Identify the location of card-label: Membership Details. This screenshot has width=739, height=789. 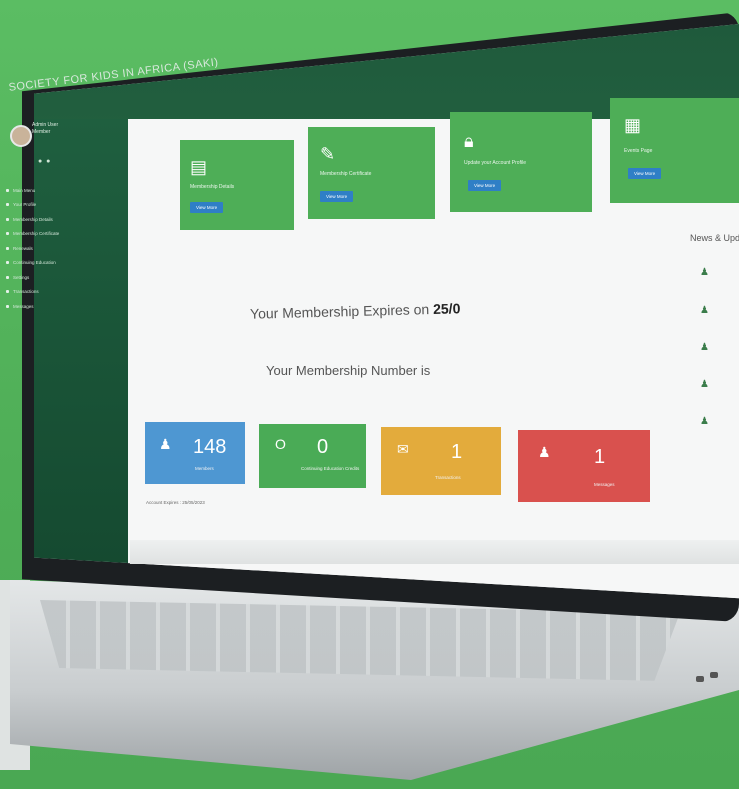
(212, 187).